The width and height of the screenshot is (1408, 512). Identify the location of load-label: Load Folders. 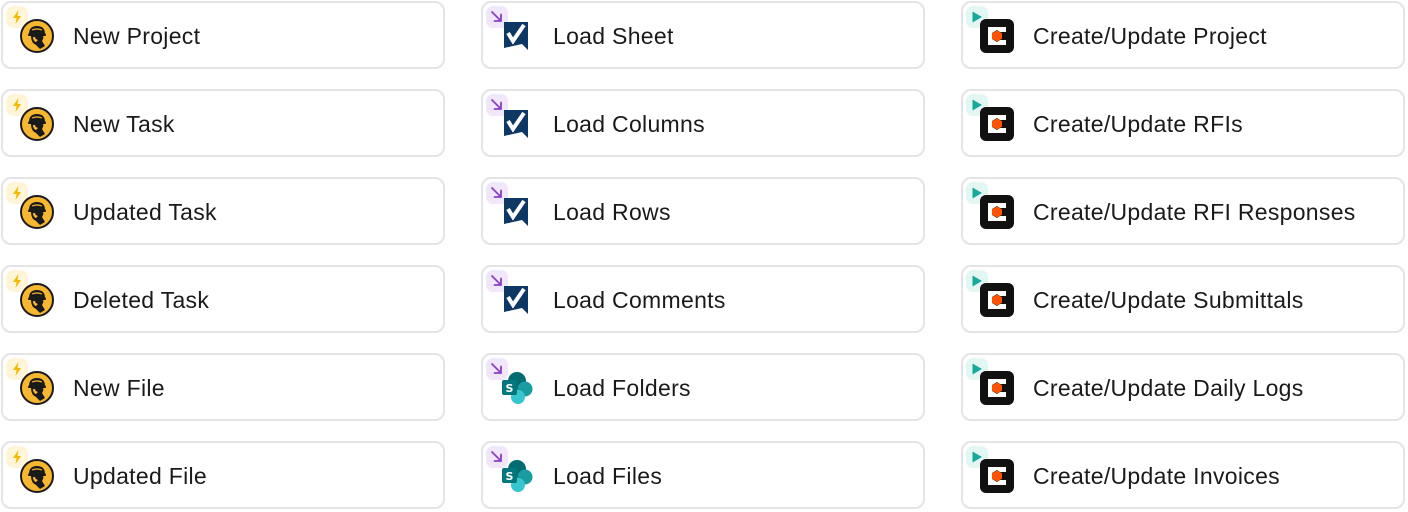
(622, 388).